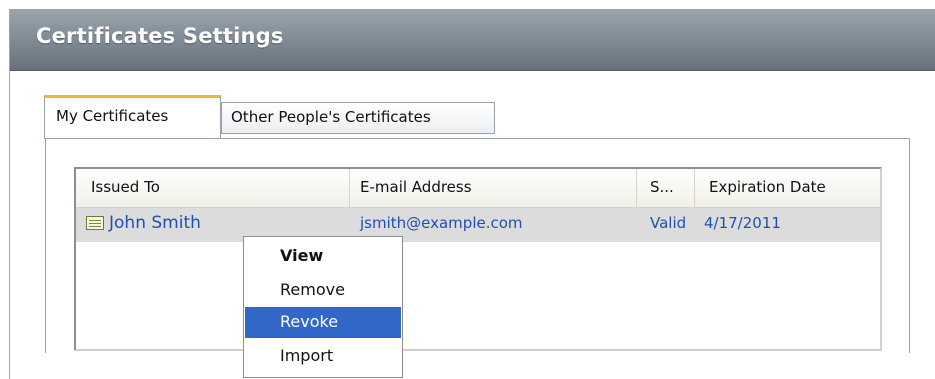  Describe the element at coordinates (331, 117) in the screenshot. I see `tab-other-peoples-certificates-label: Other People's Certificates` at that location.